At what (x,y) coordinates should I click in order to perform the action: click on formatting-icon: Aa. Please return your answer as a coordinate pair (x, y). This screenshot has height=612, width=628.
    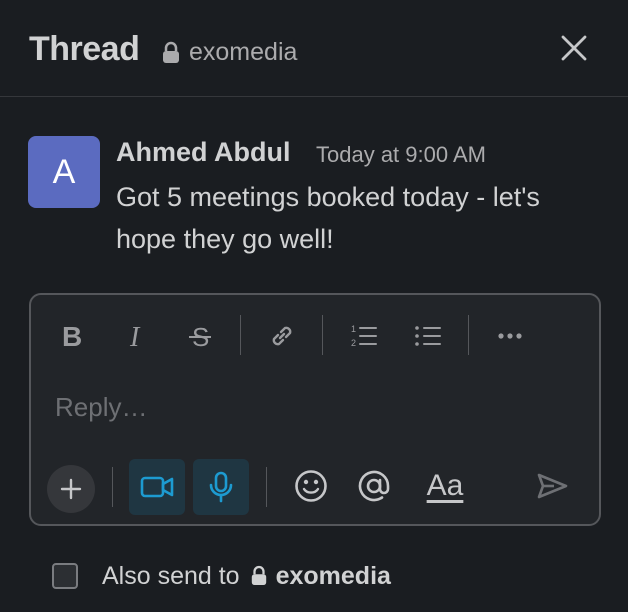
    Looking at the image, I should click on (445, 485).